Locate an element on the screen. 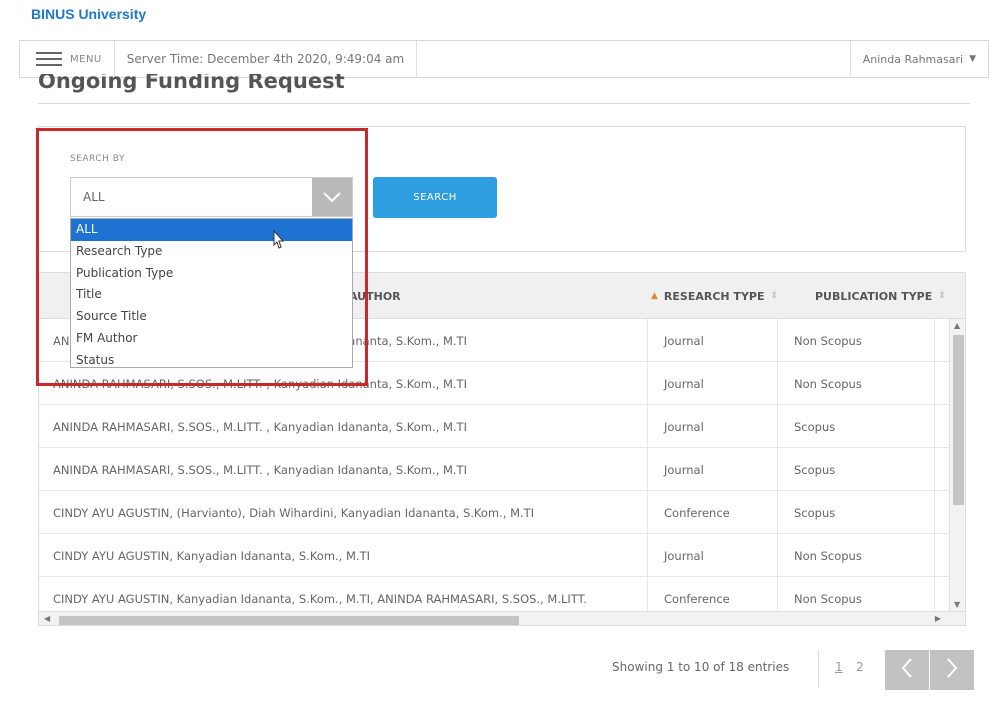 This screenshot has width=1004, height=708. user-name: Aninda Rahmasari is located at coordinates (913, 59).